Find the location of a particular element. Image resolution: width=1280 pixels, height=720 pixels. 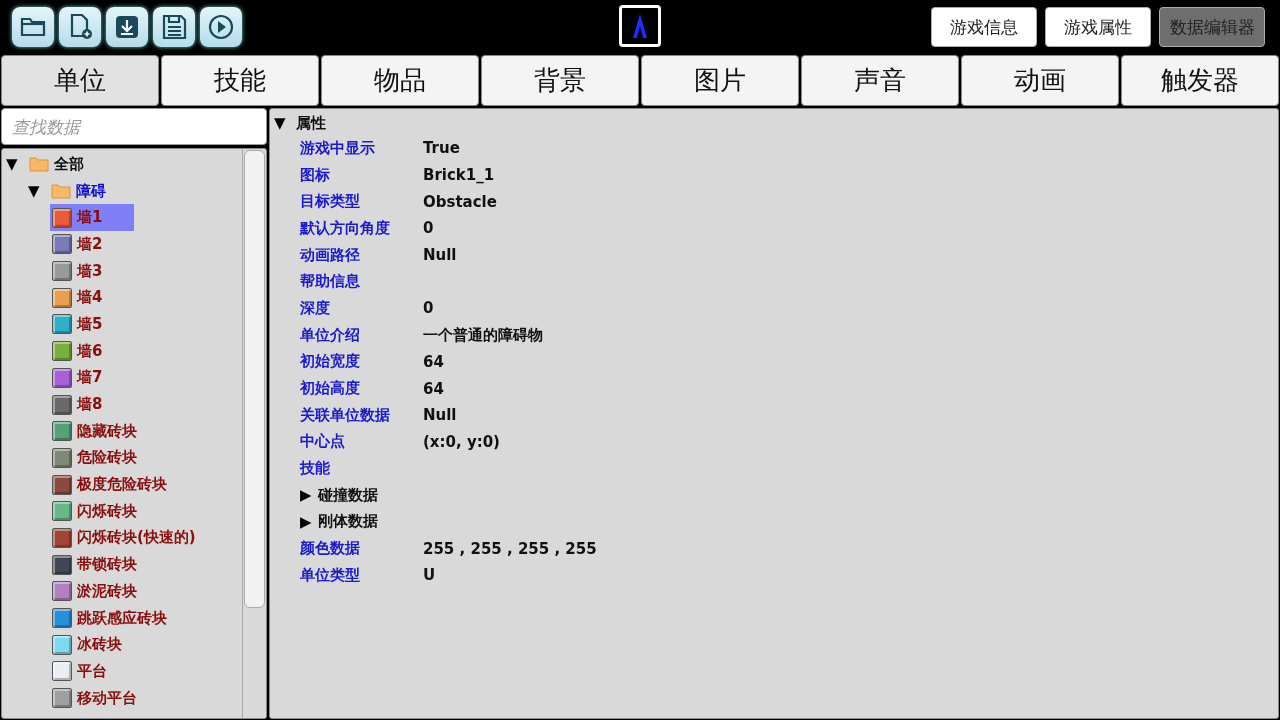

tab: 物品 is located at coordinates (400, 80).